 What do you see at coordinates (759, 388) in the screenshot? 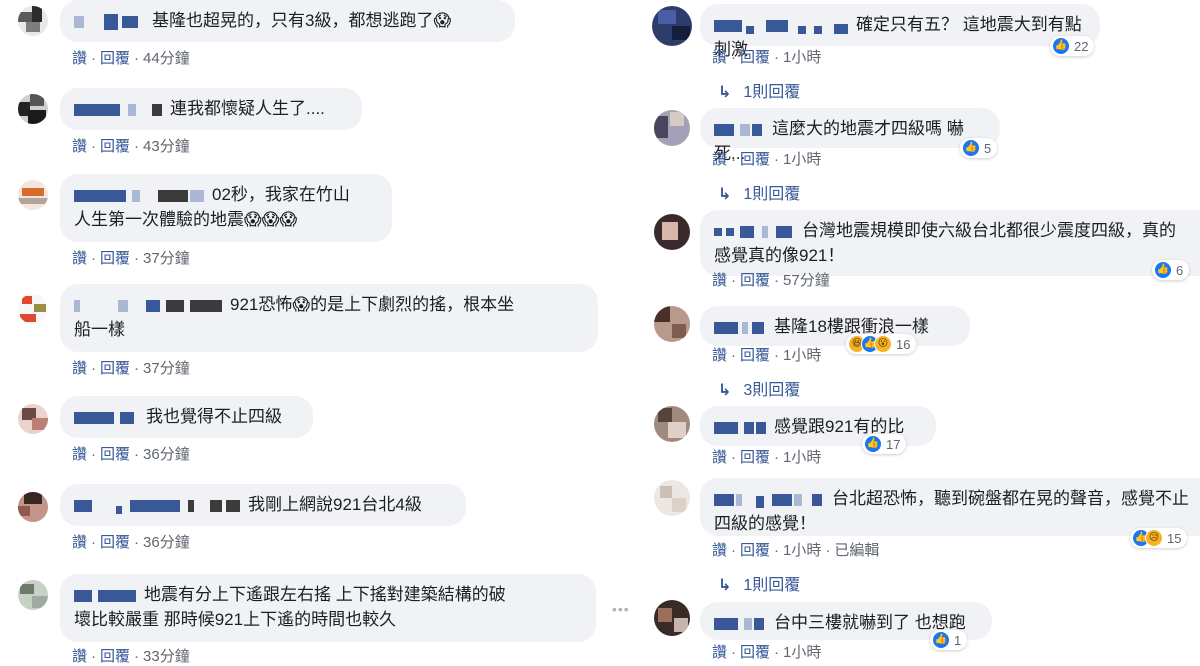
I see `view-replies-link: ↳ 3則回覆` at bounding box center [759, 388].